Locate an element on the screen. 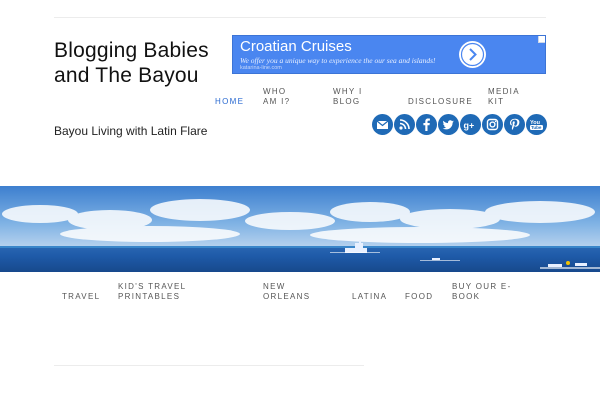 The width and height of the screenshot is (600, 400). rss-icon is located at coordinates (404, 124).